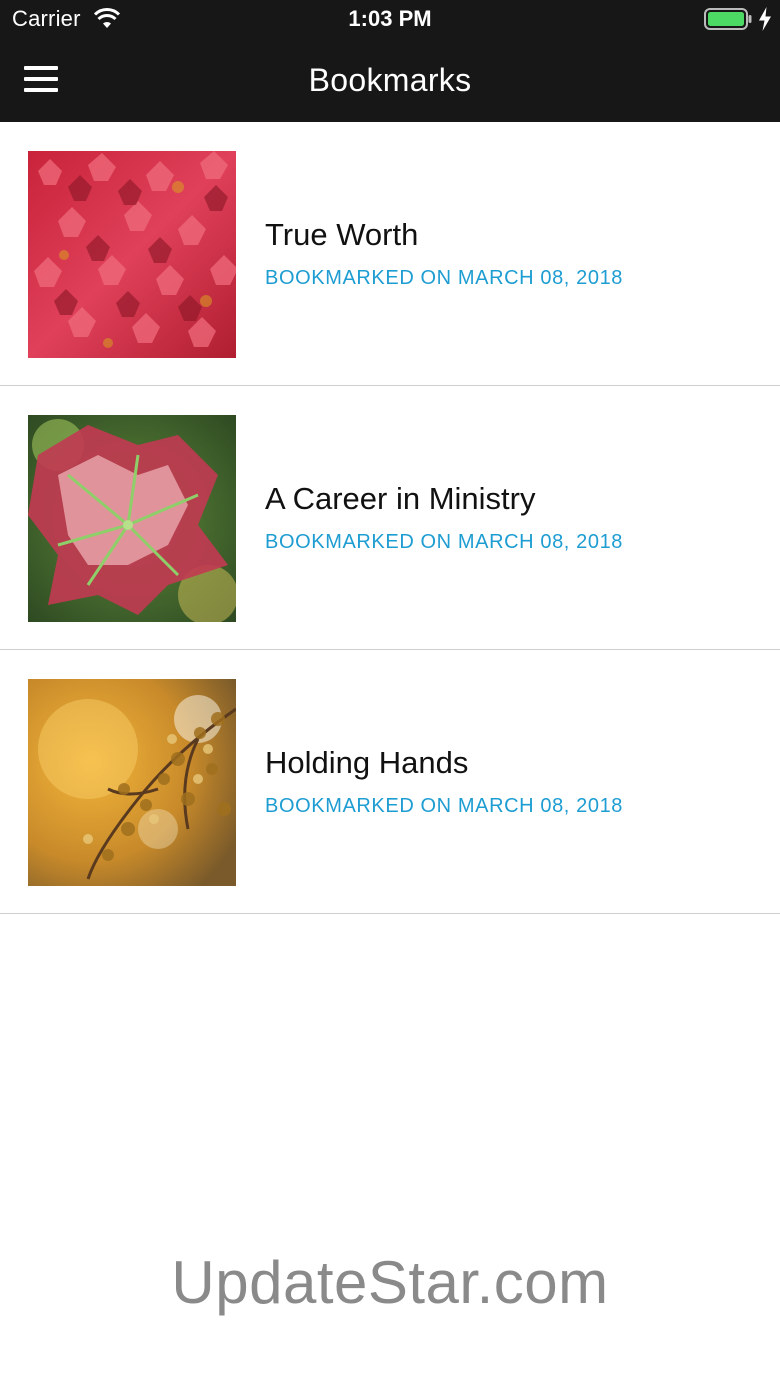  What do you see at coordinates (390, 1282) in the screenshot?
I see `watermark: UpdateStar.com` at bounding box center [390, 1282].